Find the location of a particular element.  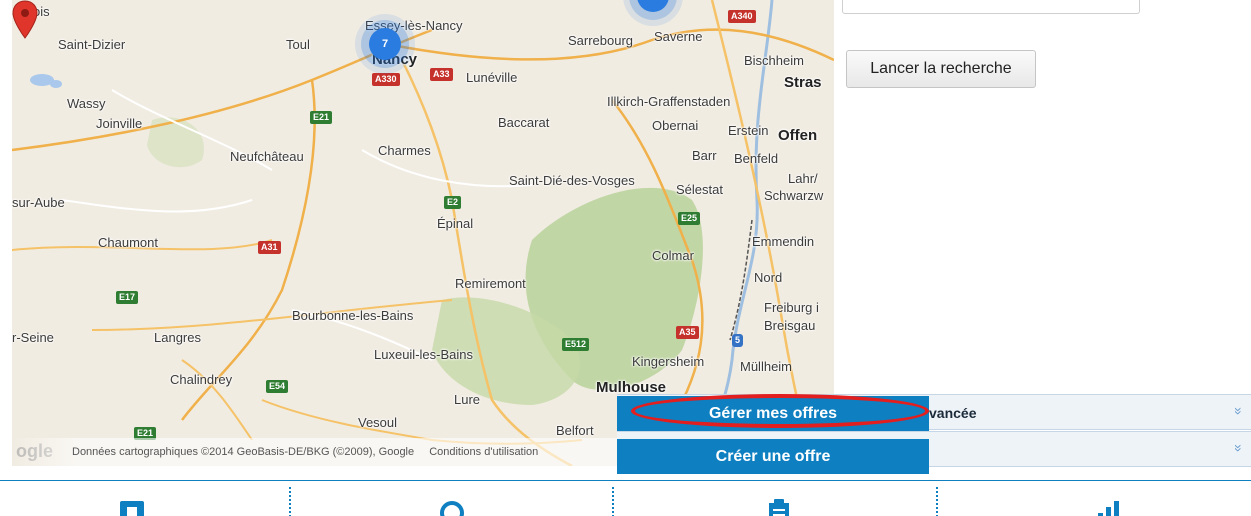

map-label-town: Wassy is located at coordinates (86, 103).